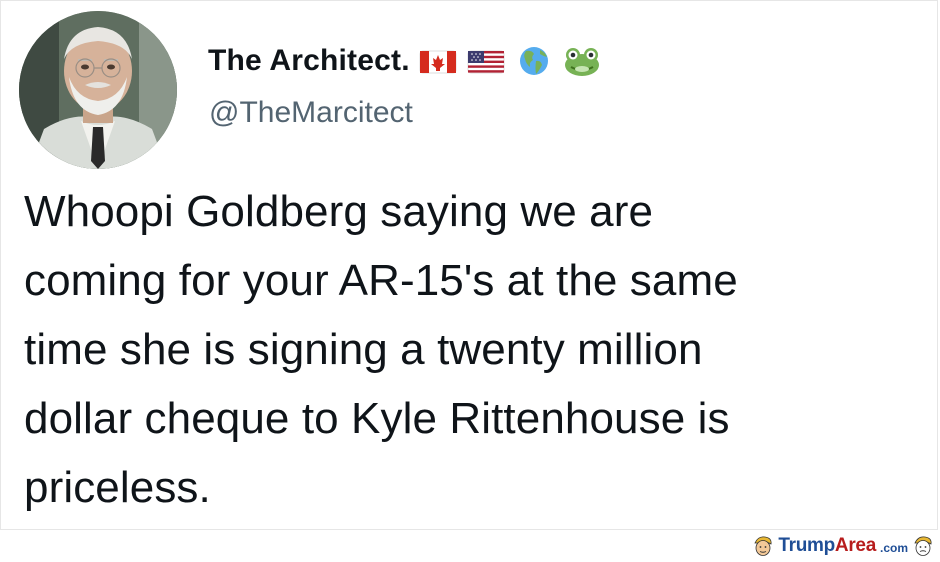  Describe the element at coordinates (806, 545) in the screenshot. I see `watermark-brand-trump: Trump` at that location.